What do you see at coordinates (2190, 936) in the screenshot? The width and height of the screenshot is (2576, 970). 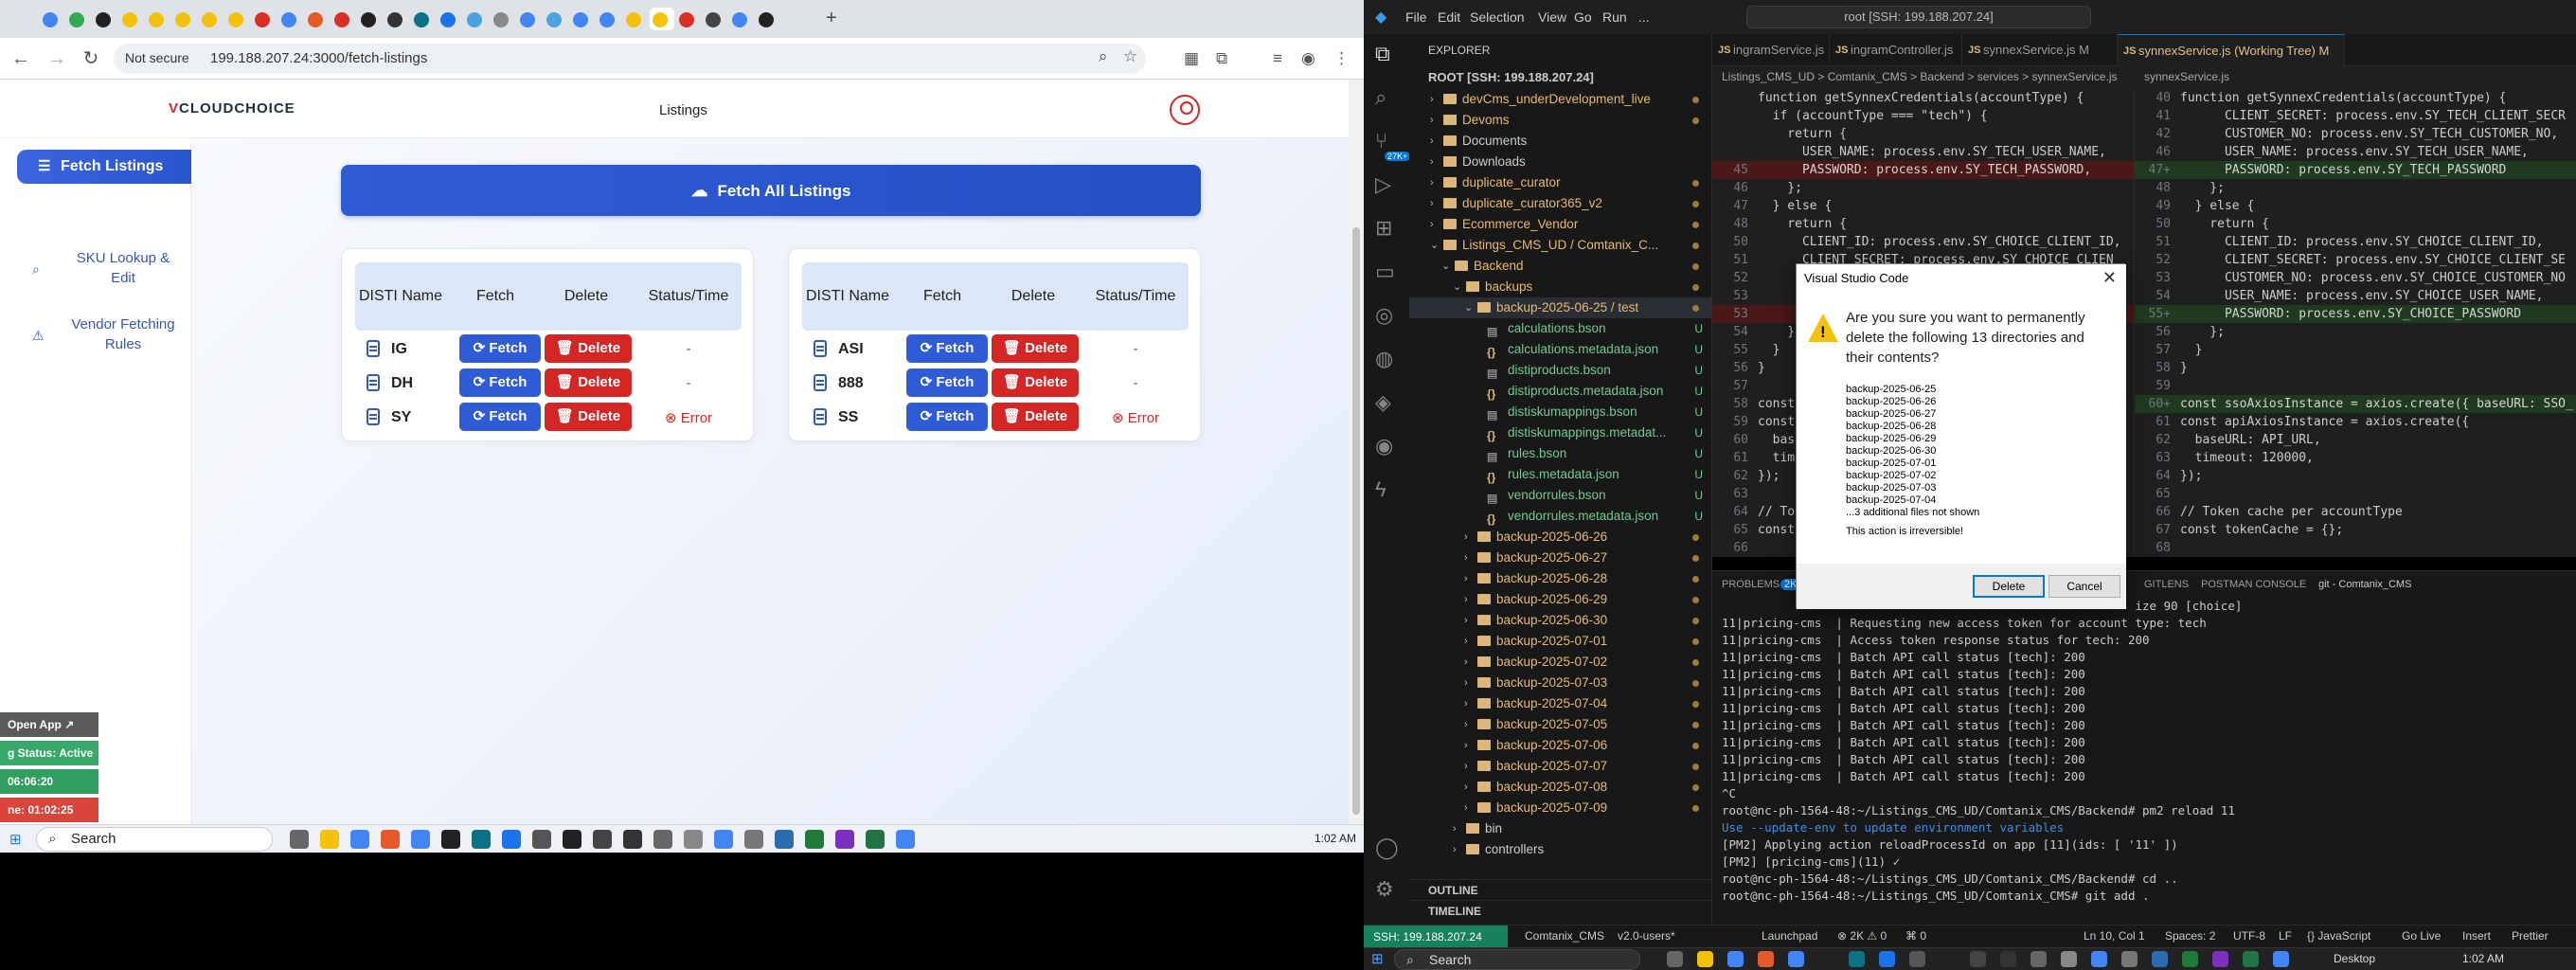 I see `indentation: Spaces: 2` at bounding box center [2190, 936].